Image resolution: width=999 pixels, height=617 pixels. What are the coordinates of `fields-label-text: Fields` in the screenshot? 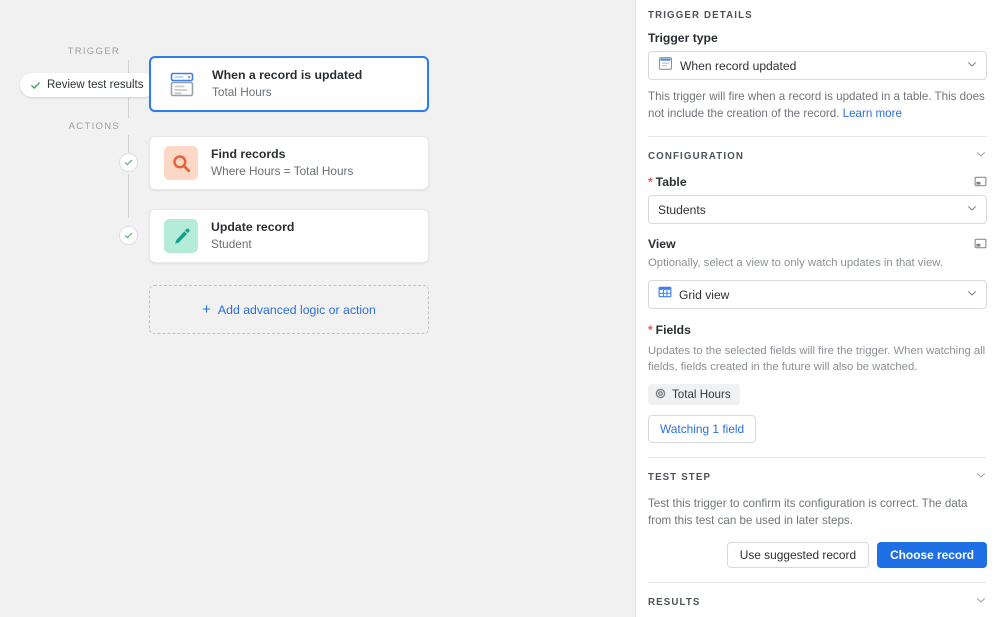 It's located at (673, 330).